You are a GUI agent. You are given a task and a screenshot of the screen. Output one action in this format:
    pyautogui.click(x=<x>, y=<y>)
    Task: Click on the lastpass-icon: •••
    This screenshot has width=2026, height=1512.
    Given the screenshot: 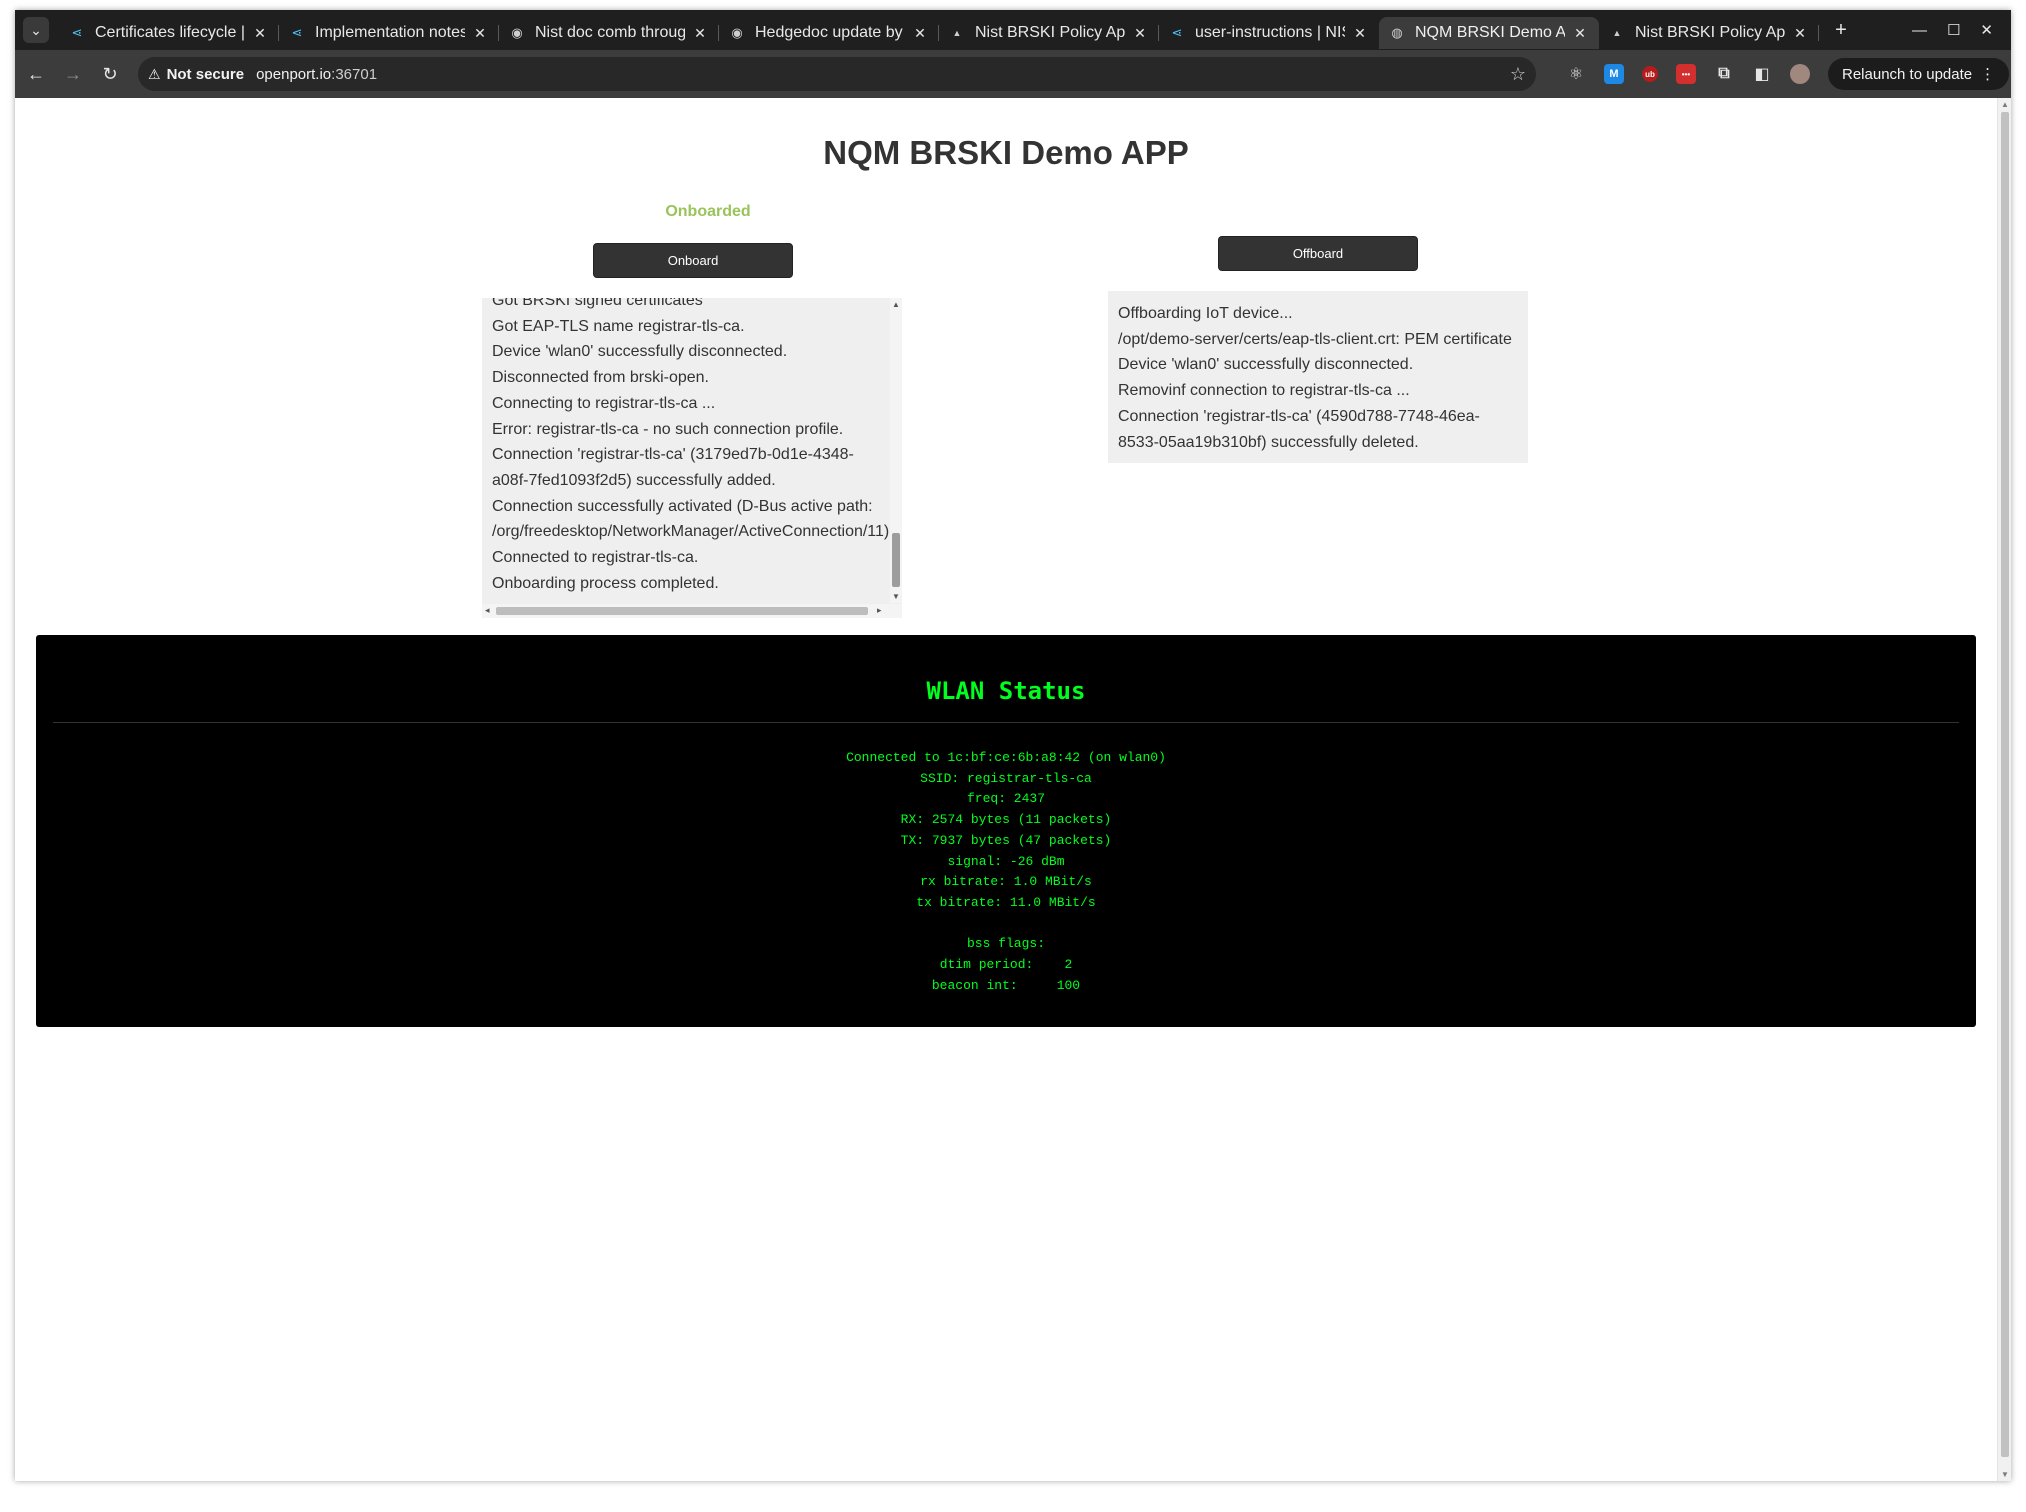 What is the action you would take?
    pyautogui.click(x=1686, y=74)
    